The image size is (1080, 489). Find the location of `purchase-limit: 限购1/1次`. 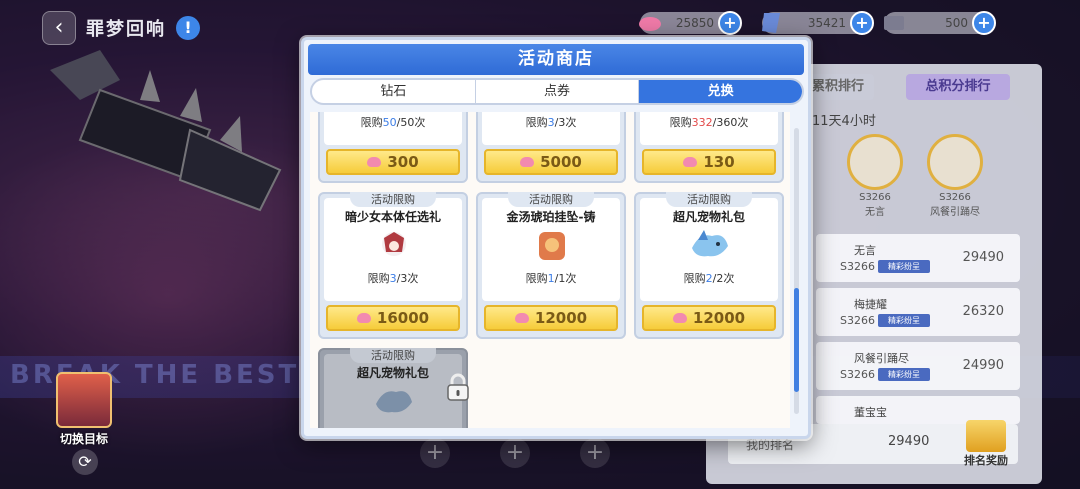

purchase-limit: 限购1/1次 is located at coordinates (551, 278).